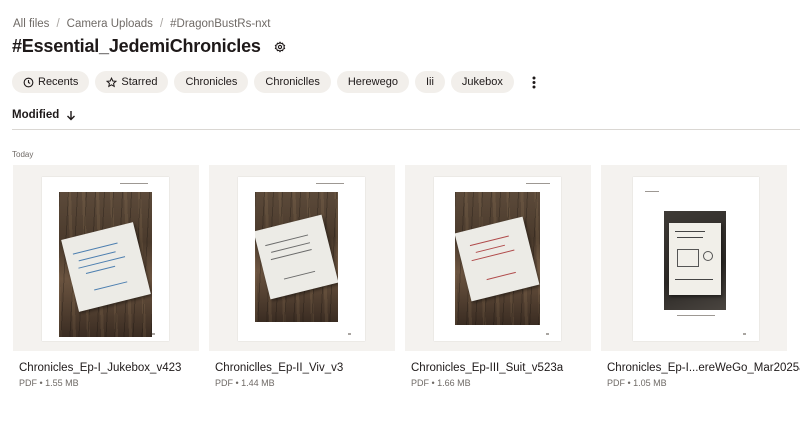 The image size is (800, 422). I want to click on file-meta: PDF • 1.44 MB, so click(245, 383).